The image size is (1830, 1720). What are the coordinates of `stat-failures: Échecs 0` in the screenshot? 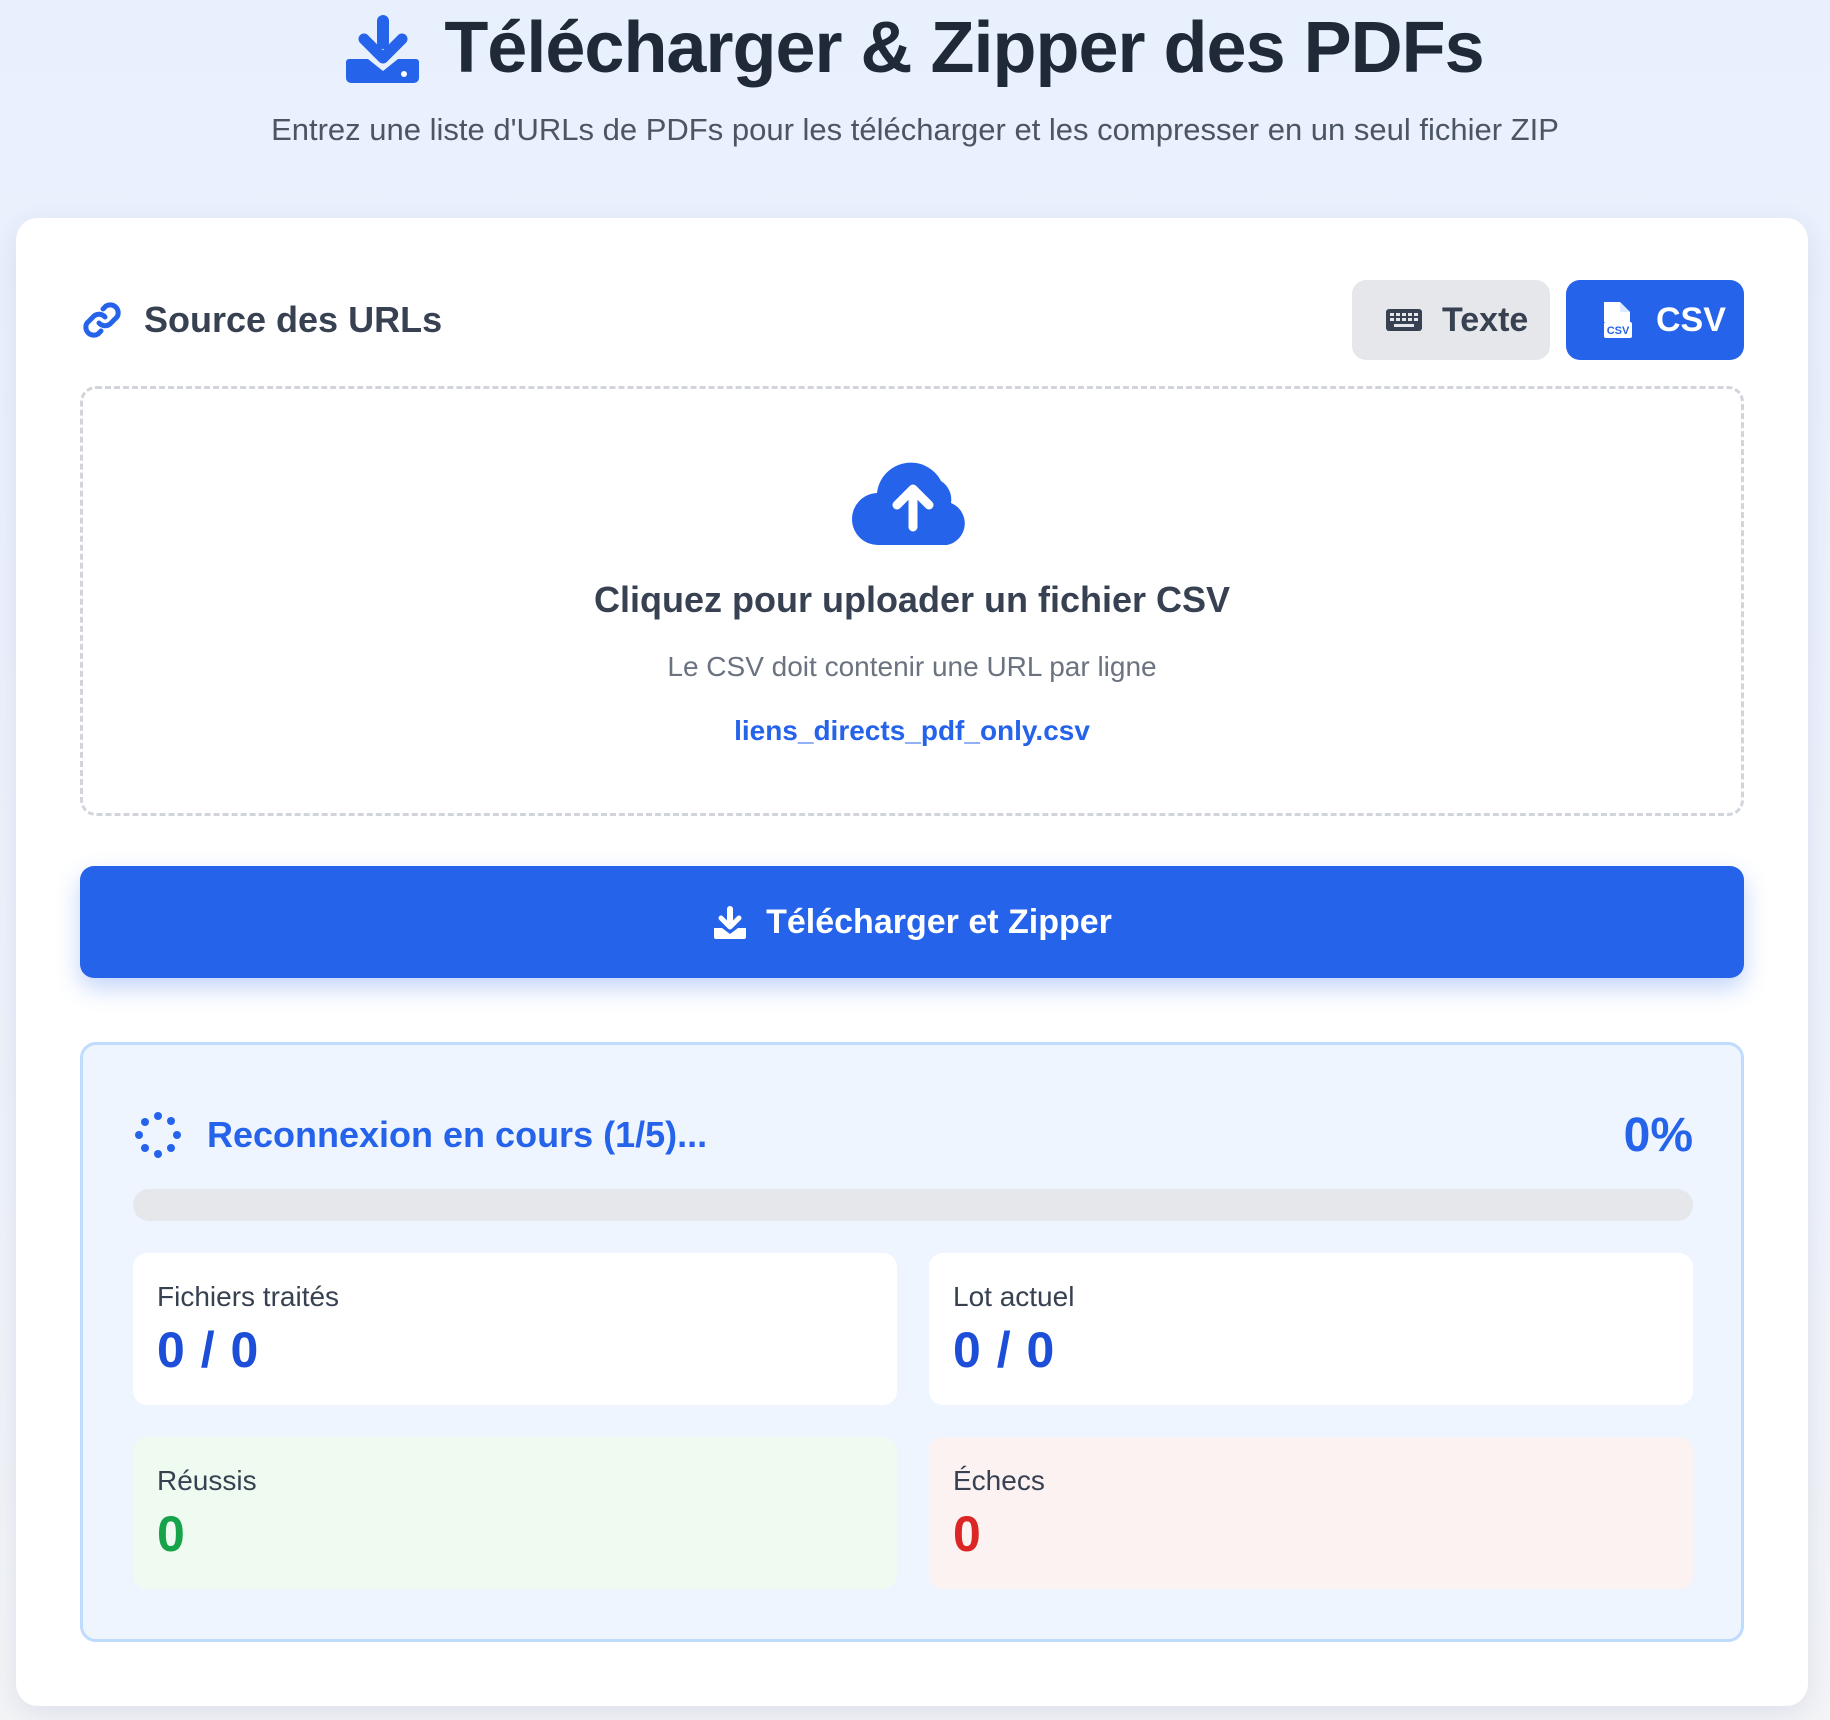 It's located at (1311, 1513).